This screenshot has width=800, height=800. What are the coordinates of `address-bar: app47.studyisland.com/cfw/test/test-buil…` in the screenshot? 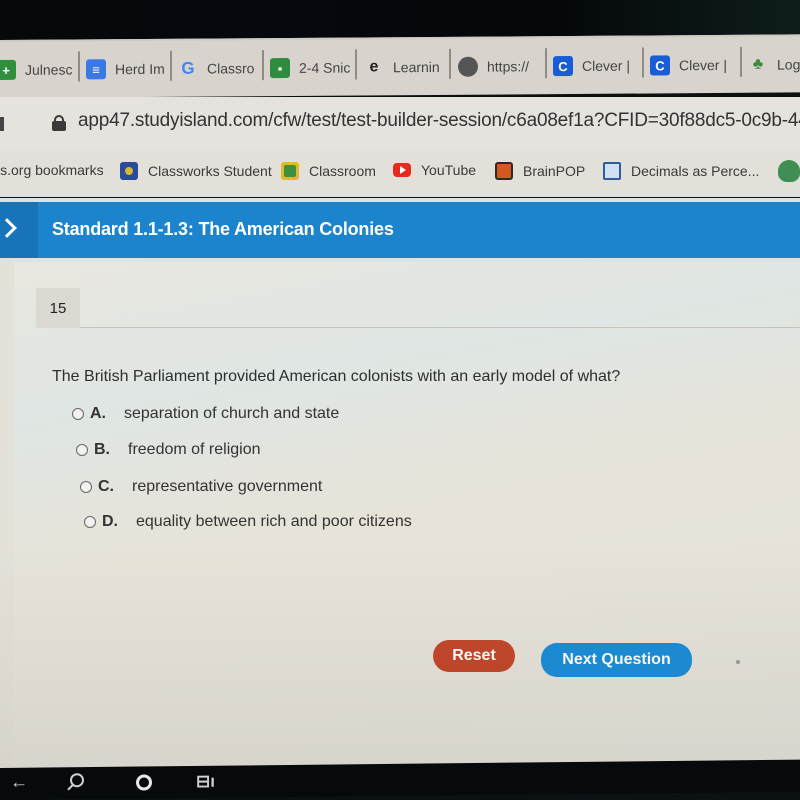 It's located at (400, 124).